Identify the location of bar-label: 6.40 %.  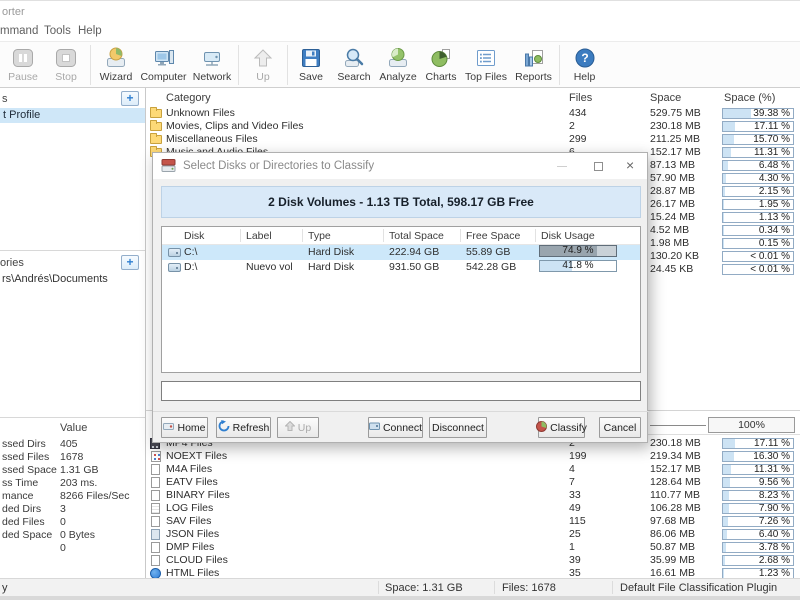
(774, 534).